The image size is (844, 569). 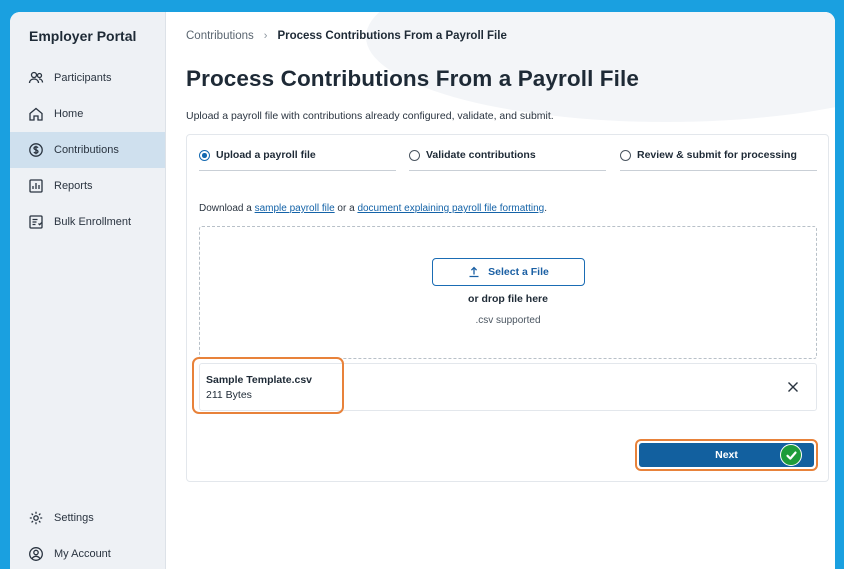 What do you see at coordinates (87, 114) in the screenshot?
I see `sidebar-item-home: Home` at bounding box center [87, 114].